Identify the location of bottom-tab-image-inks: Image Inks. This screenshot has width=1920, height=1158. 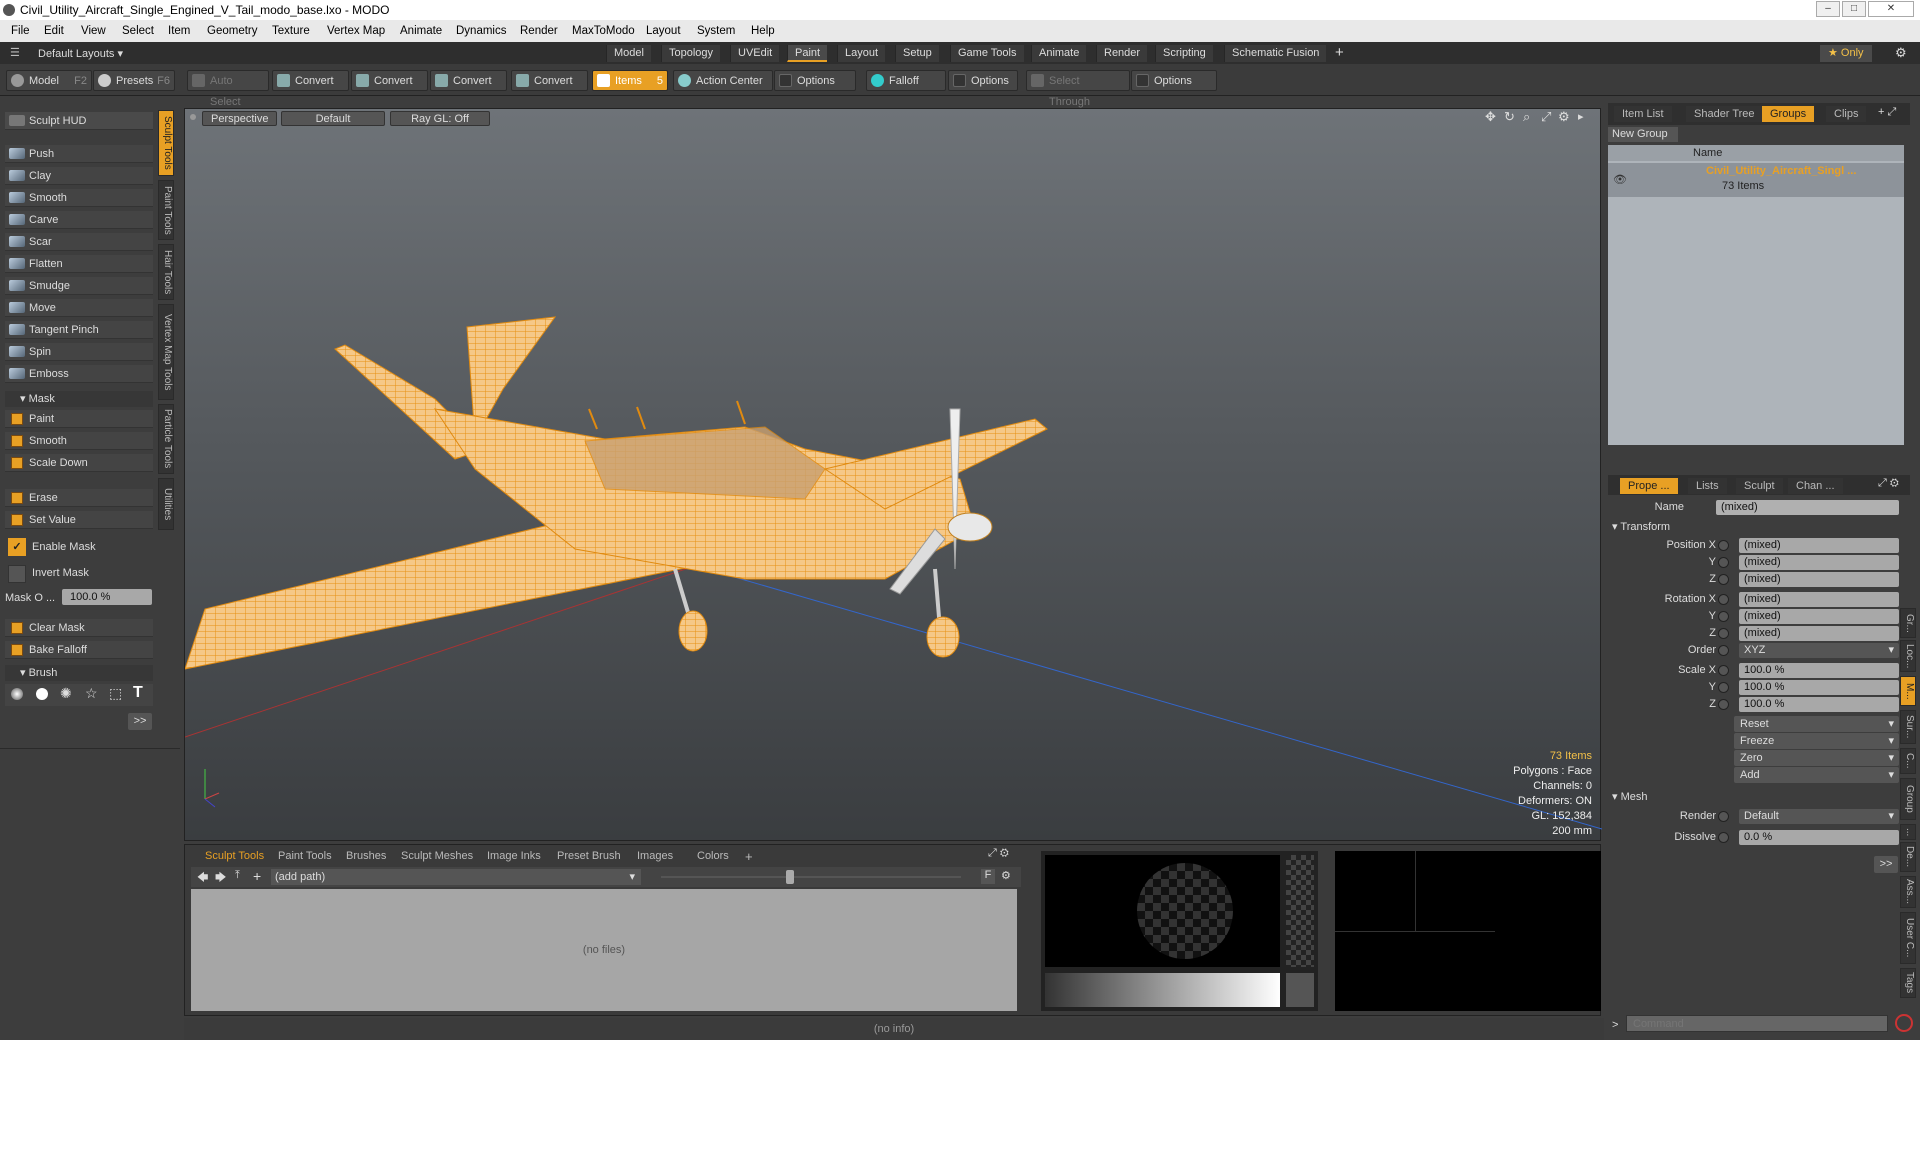
(514, 856).